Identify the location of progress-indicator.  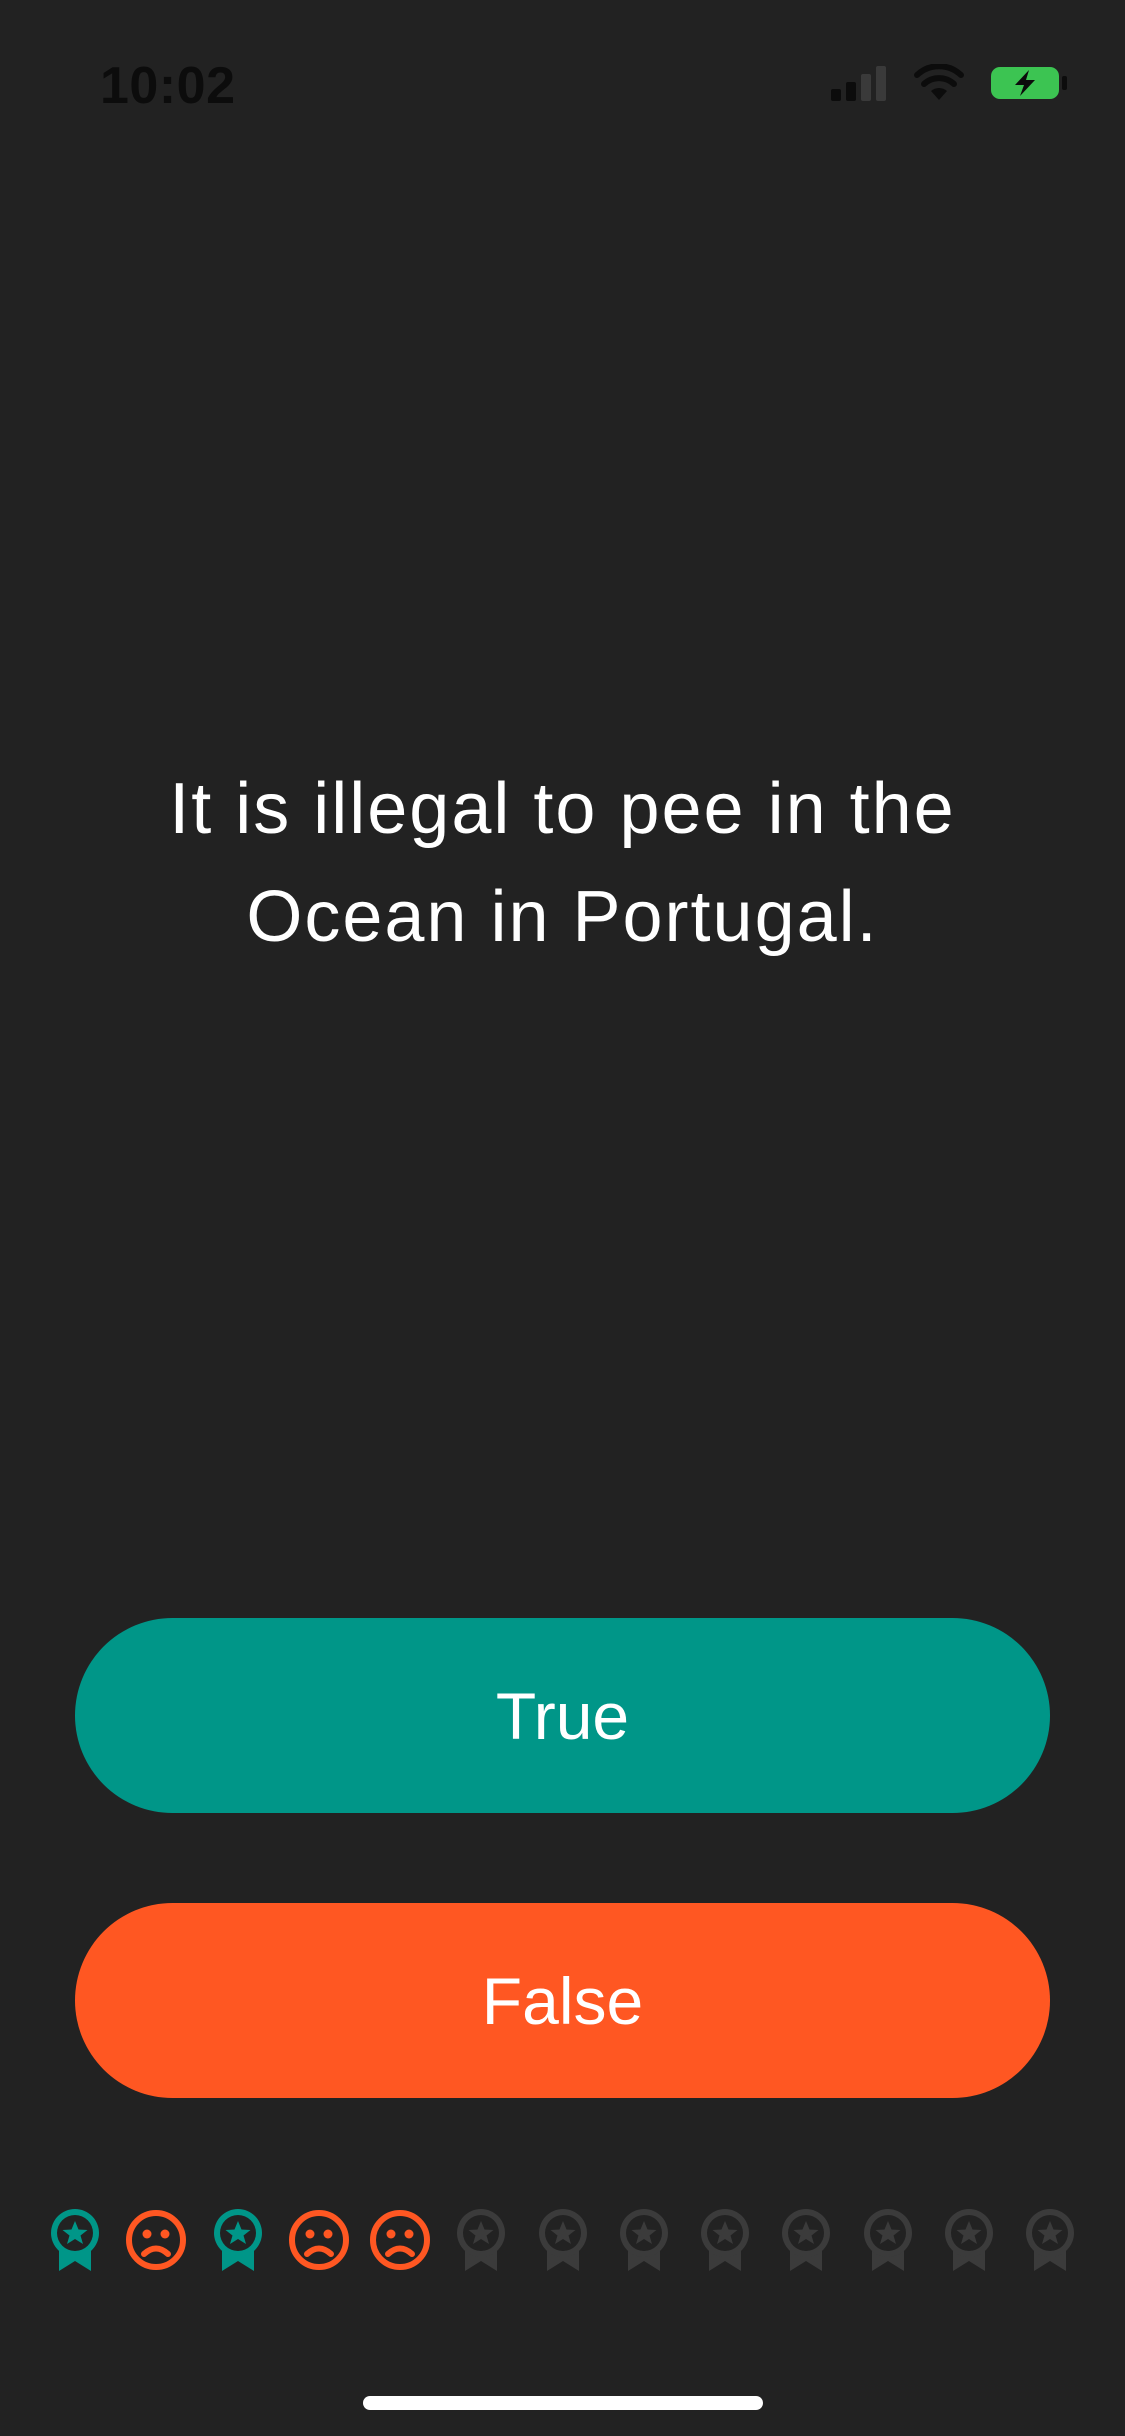
(562, 2240).